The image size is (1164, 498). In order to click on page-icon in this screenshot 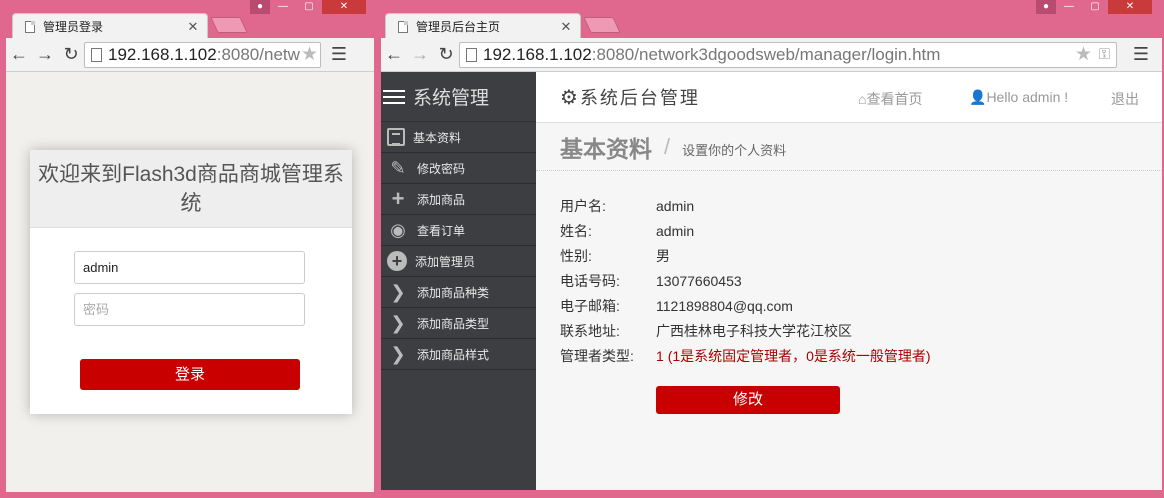, I will do `click(30, 26)`.